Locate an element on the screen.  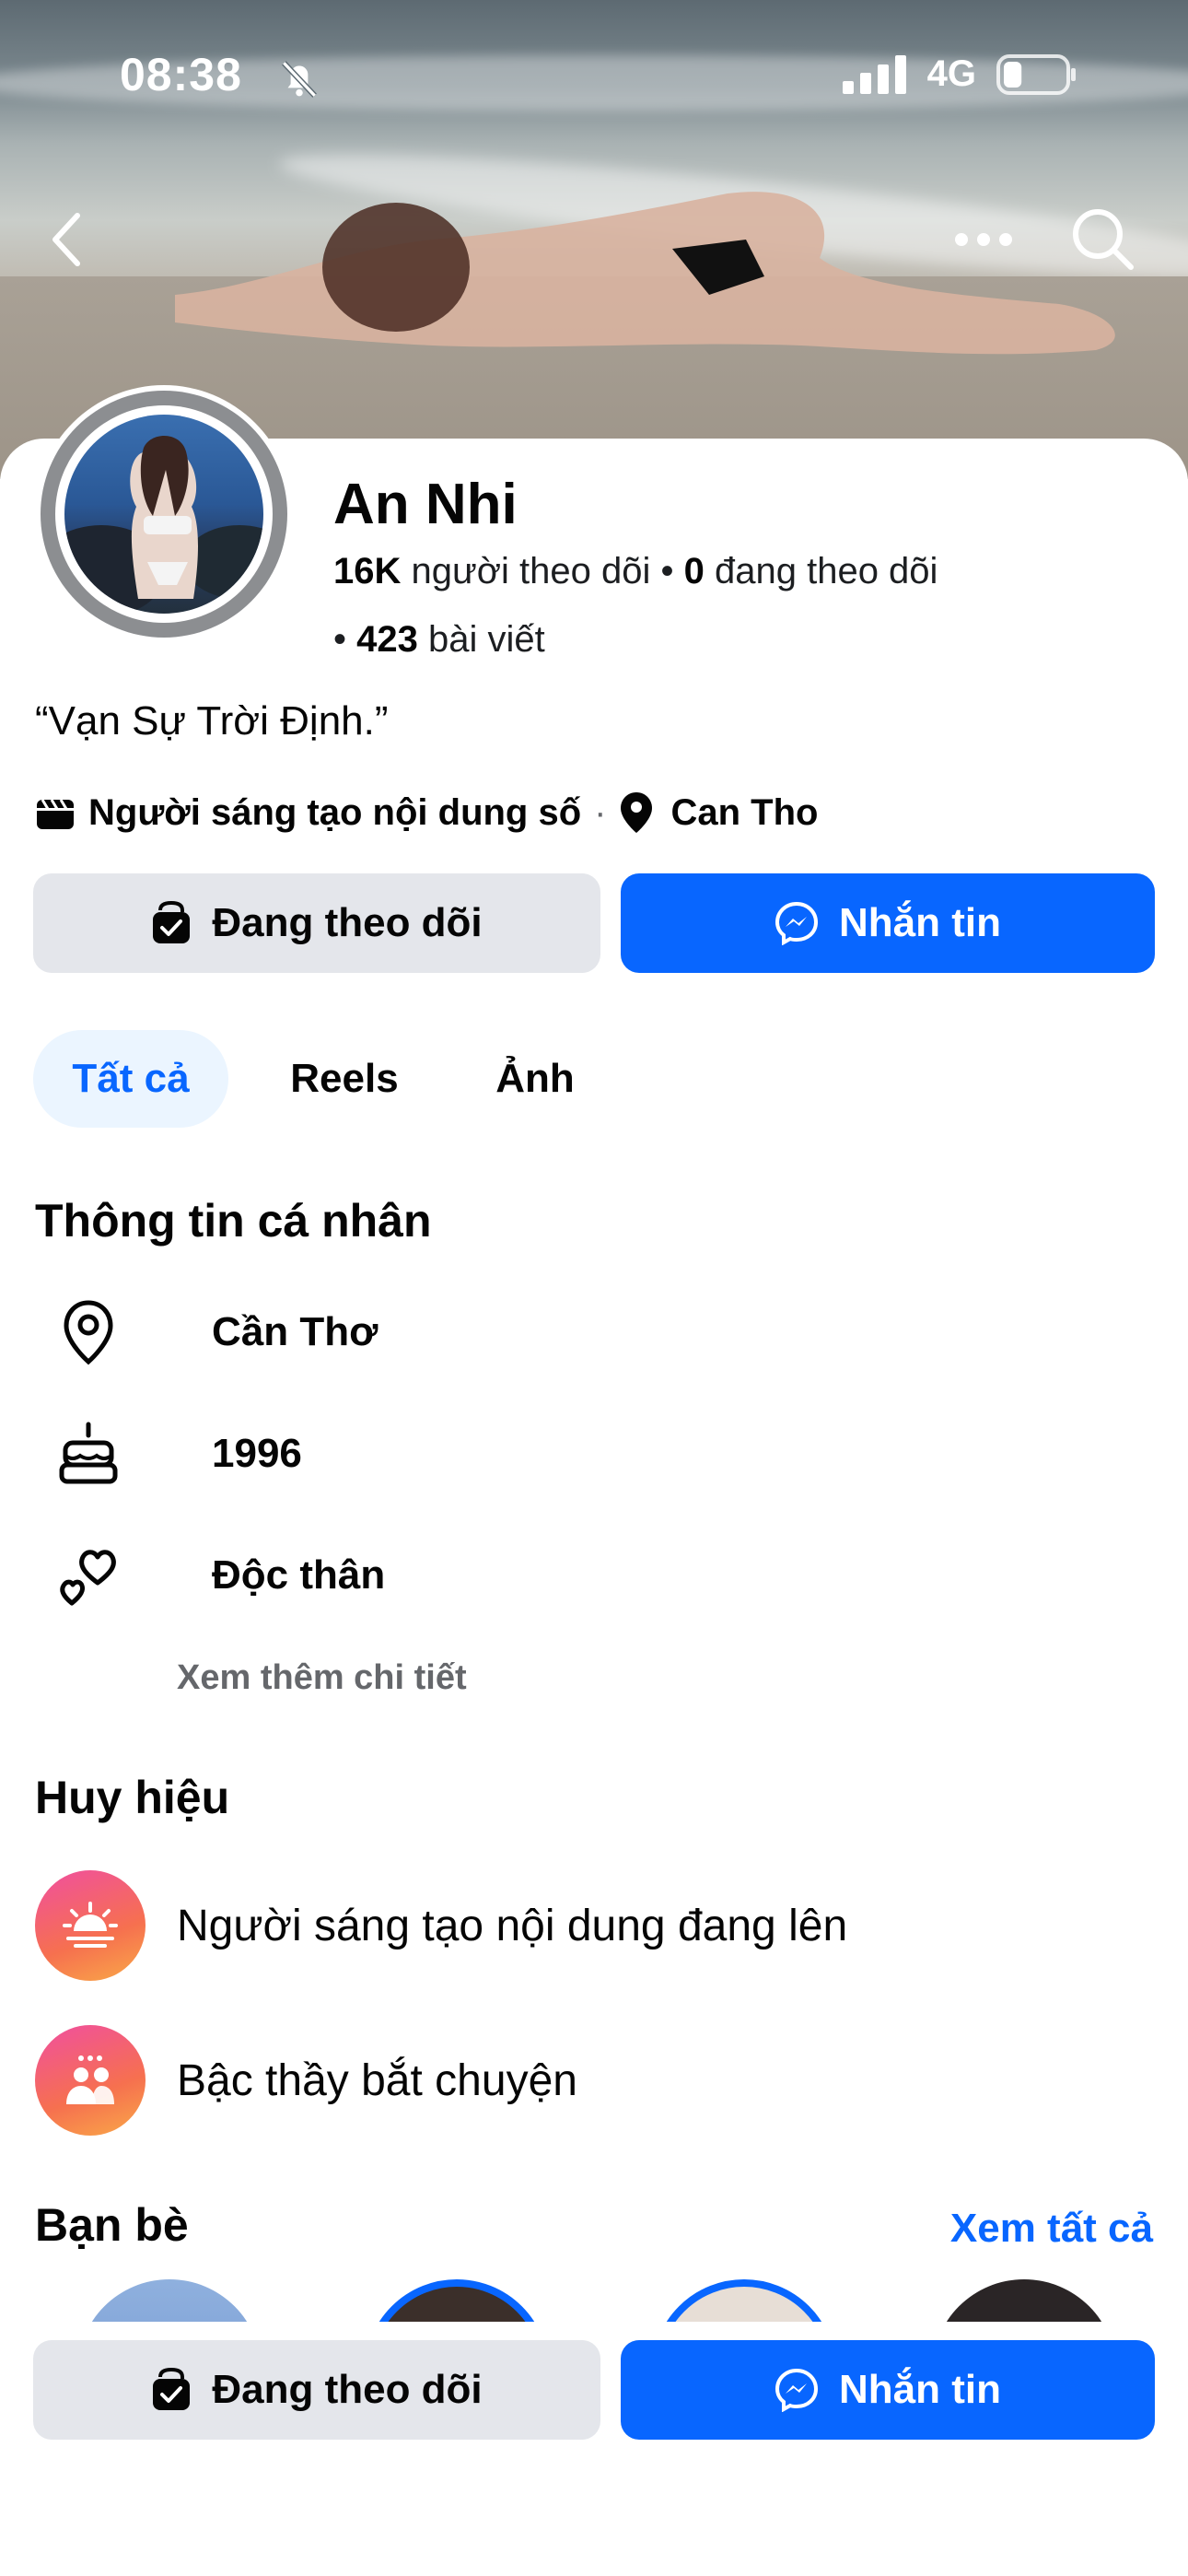
avatar-story-ring is located at coordinates (164, 514).